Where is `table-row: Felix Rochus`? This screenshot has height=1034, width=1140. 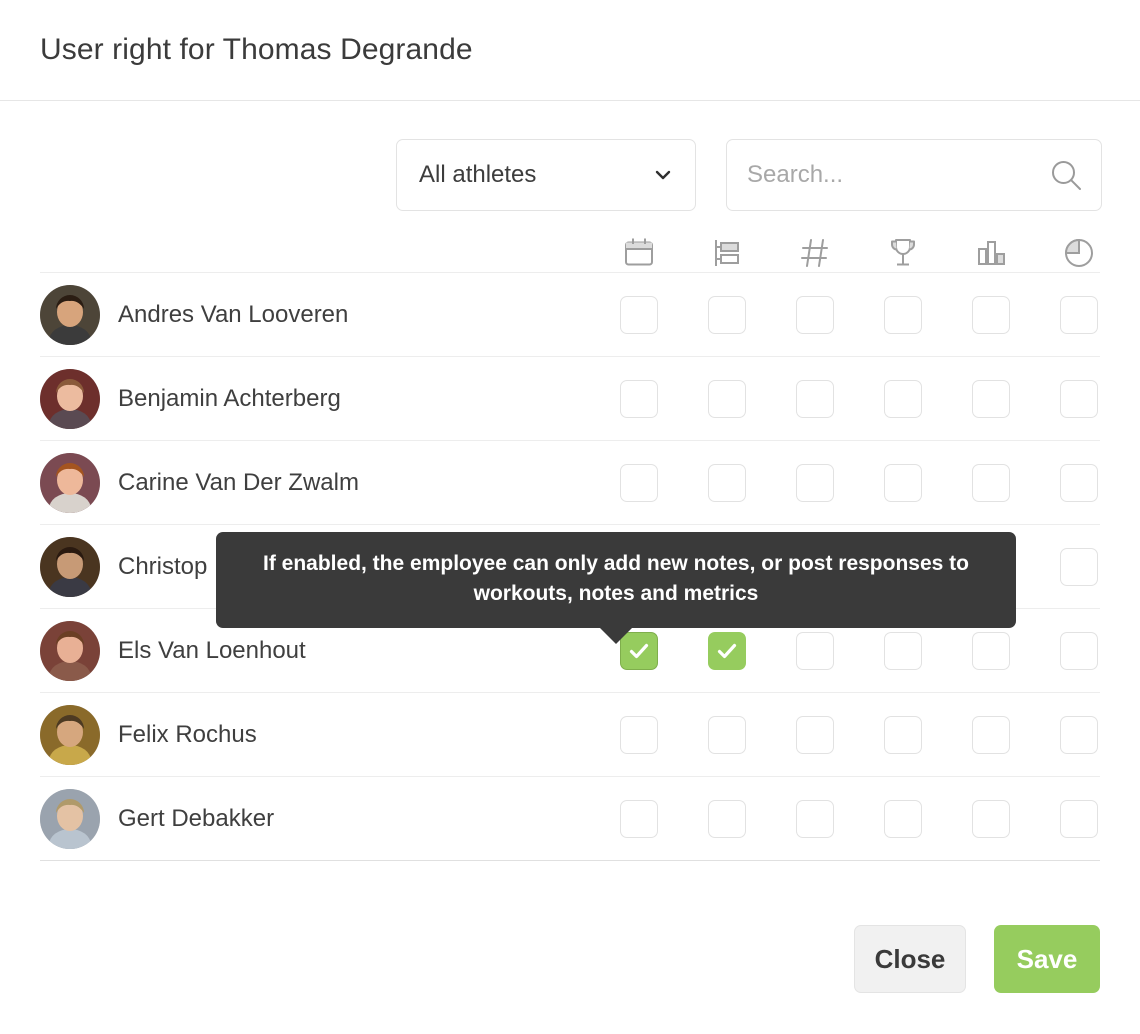
table-row: Felix Rochus is located at coordinates (570, 735).